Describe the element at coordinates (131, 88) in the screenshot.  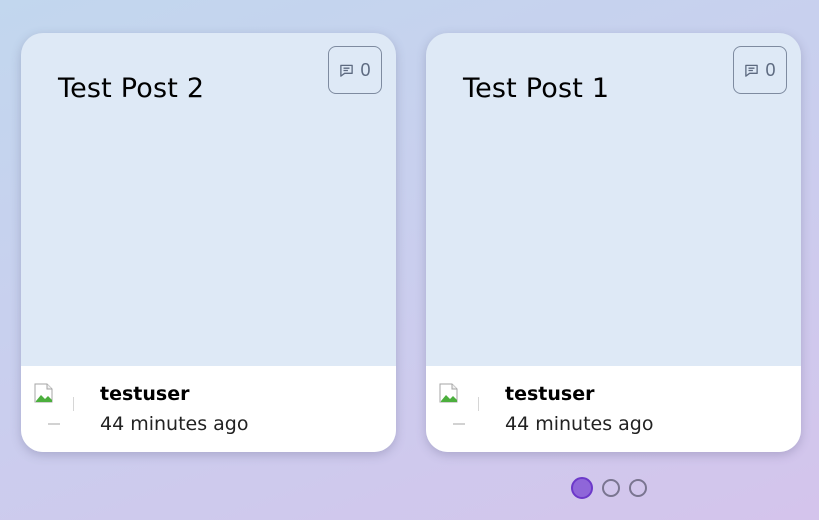
I see `post-title: Test Post 2` at that location.